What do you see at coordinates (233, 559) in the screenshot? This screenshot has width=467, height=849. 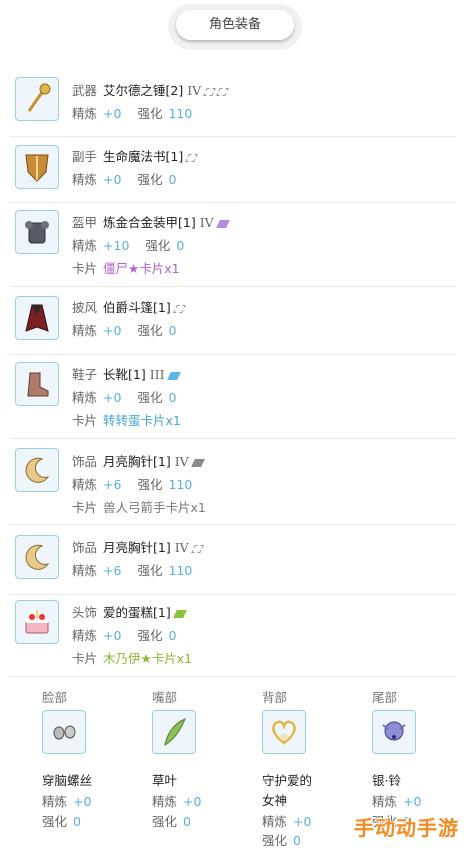 I see `equipment-row-accessory-2: 饰品 月亮胸针[1] IV 精炼 +6 强化 110` at bounding box center [233, 559].